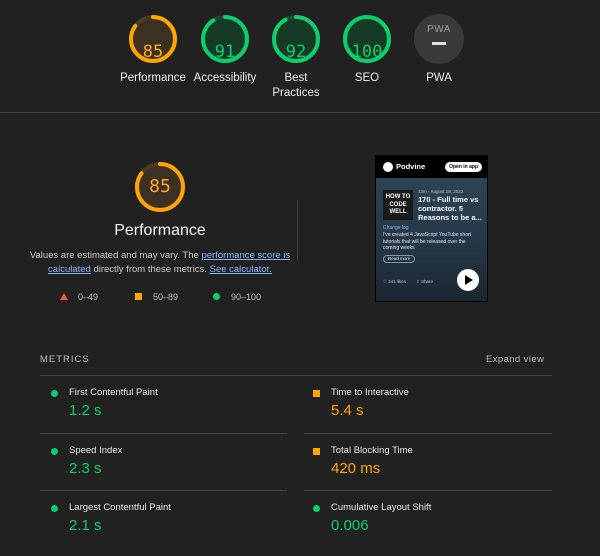 Image resolution: width=600 pixels, height=556 pixels. What do you see at coordinates (439, 39) in the screenshot?
I see `pwa-badge-icon: PWA` at bounding box center [439, 39].